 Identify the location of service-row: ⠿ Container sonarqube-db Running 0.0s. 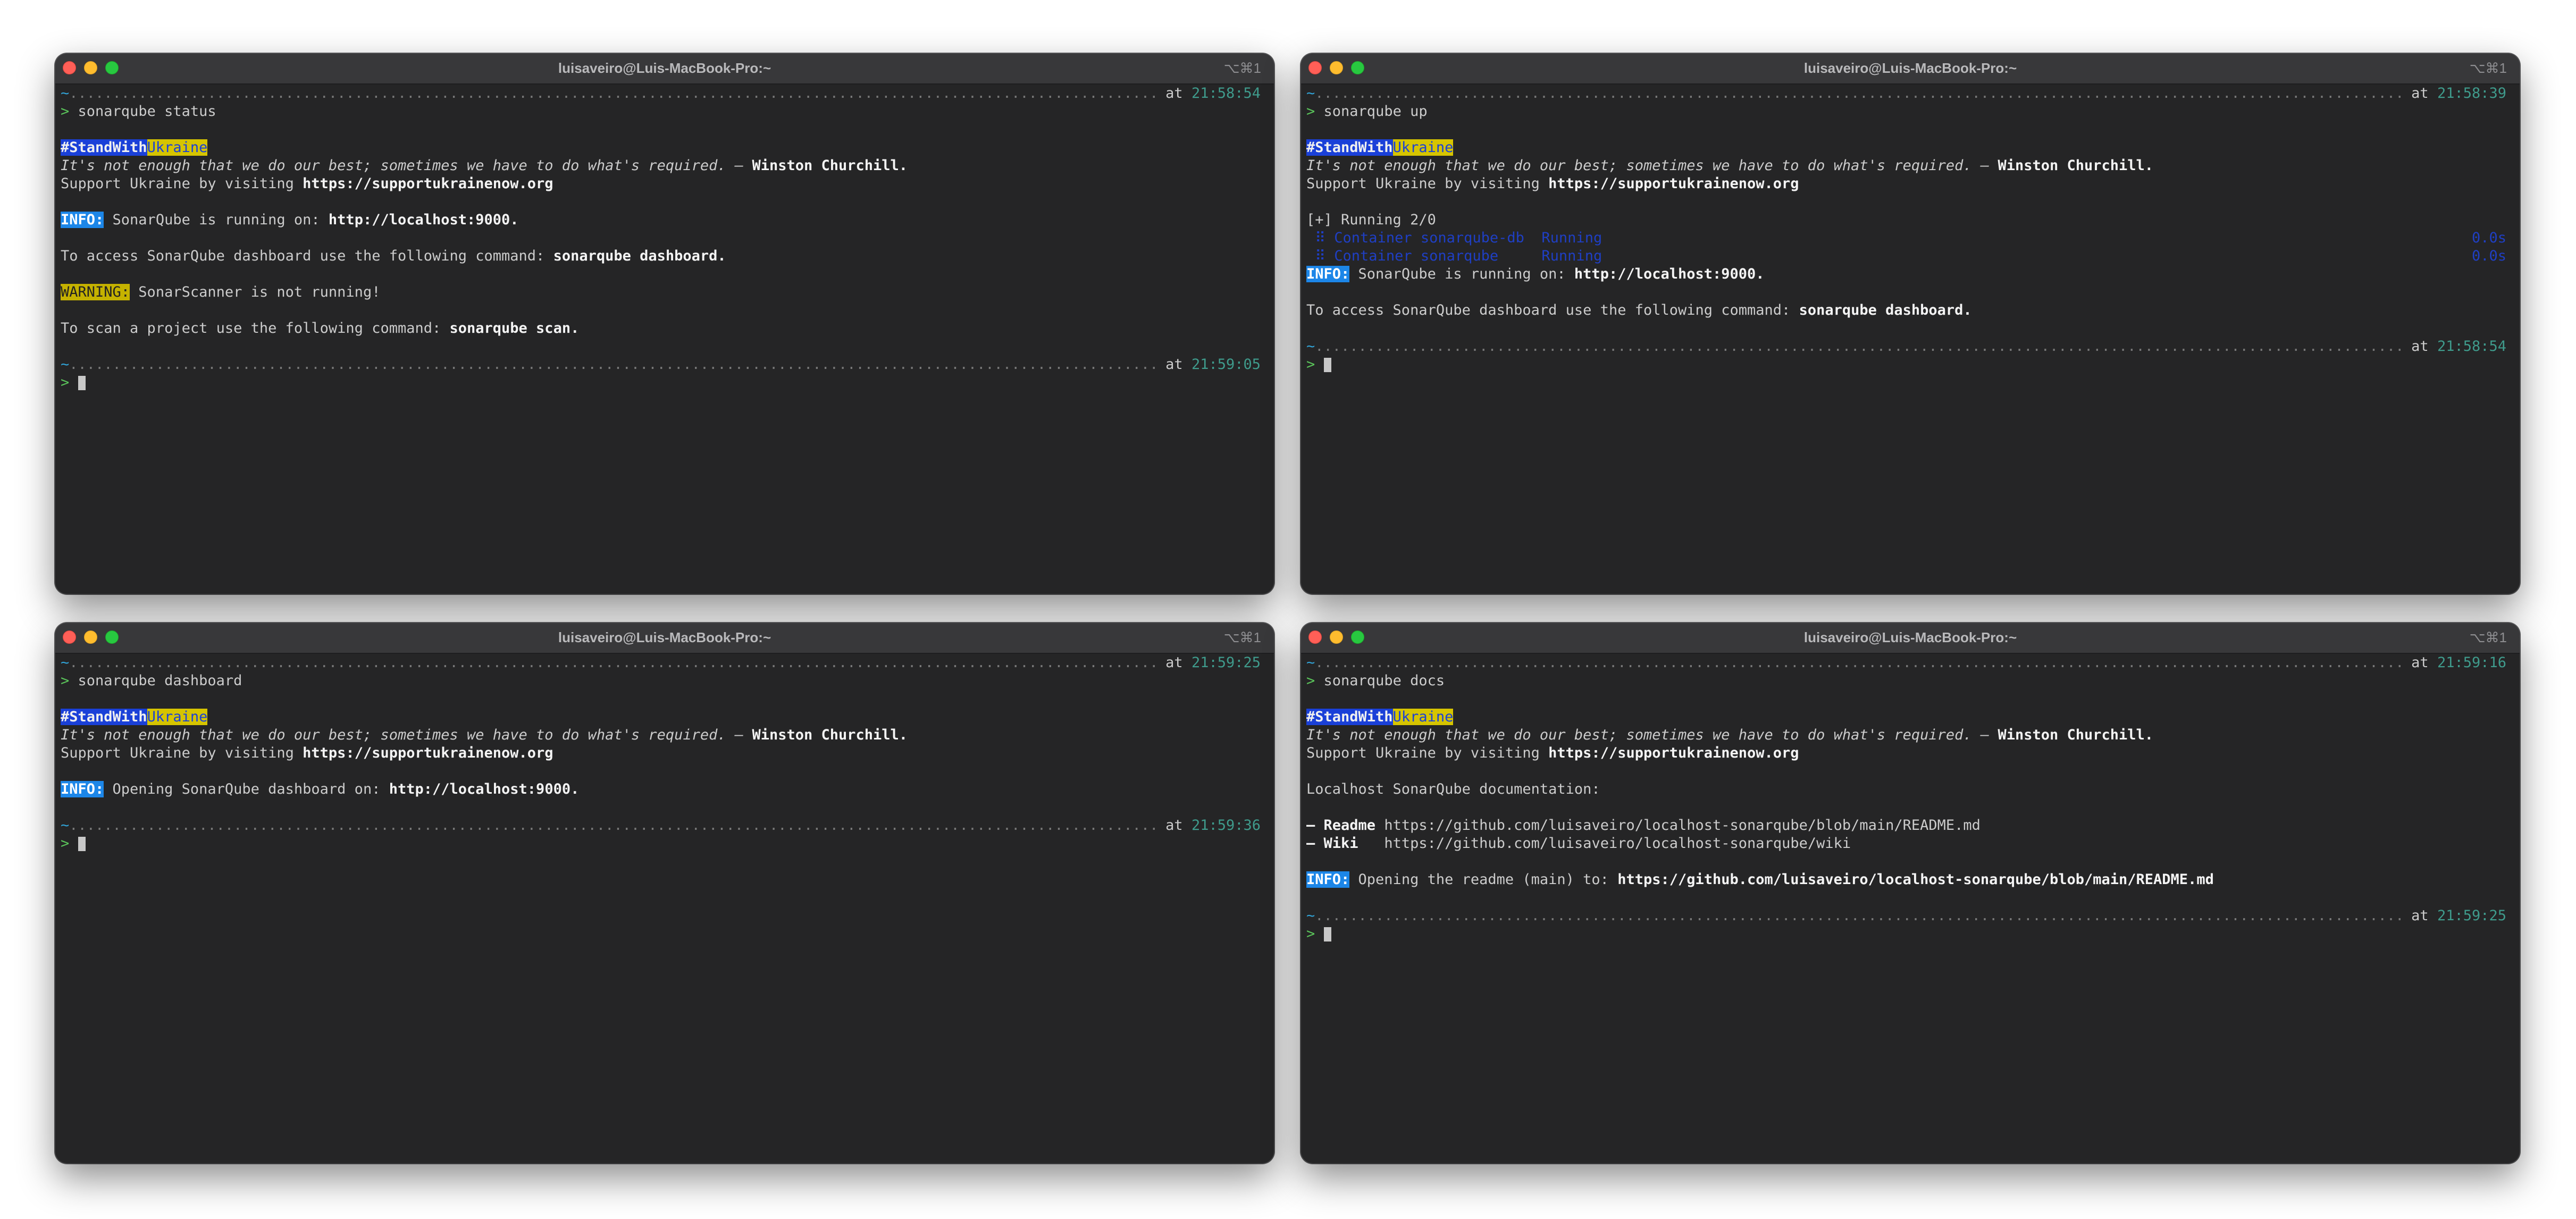
(1906, 238).